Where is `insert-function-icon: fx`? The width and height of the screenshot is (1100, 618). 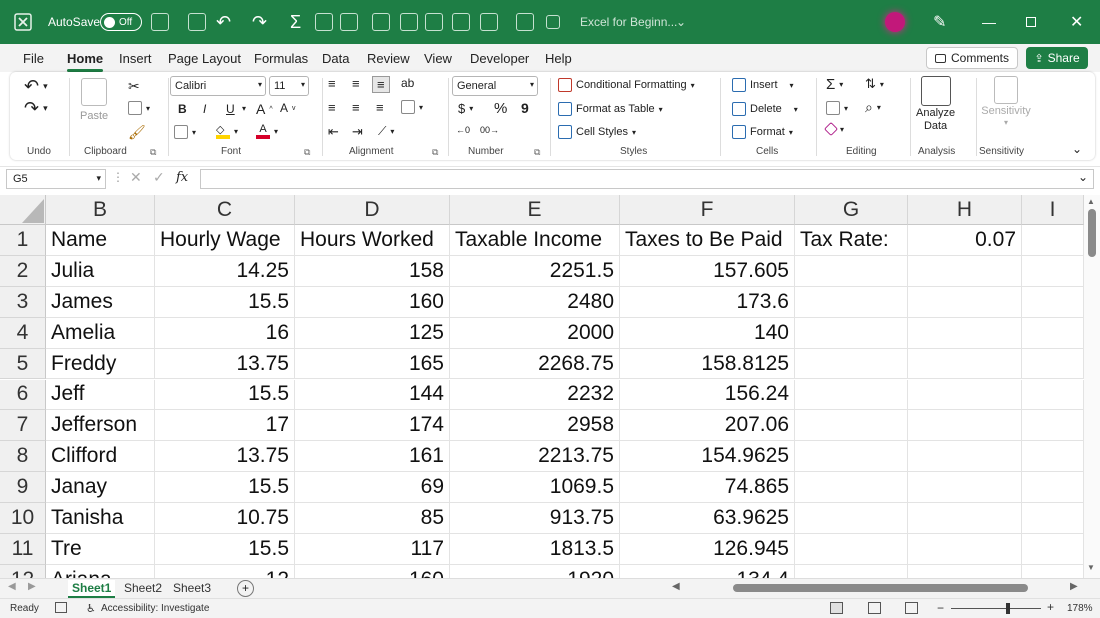
insert-function-icon: fx is located at coordinates (182, 177).